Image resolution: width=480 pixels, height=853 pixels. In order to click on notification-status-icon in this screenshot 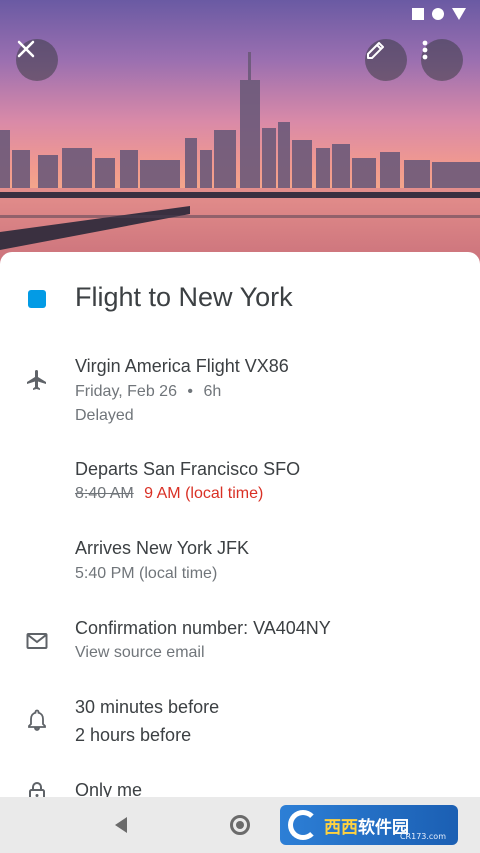, I will do `click(438, 14)`.